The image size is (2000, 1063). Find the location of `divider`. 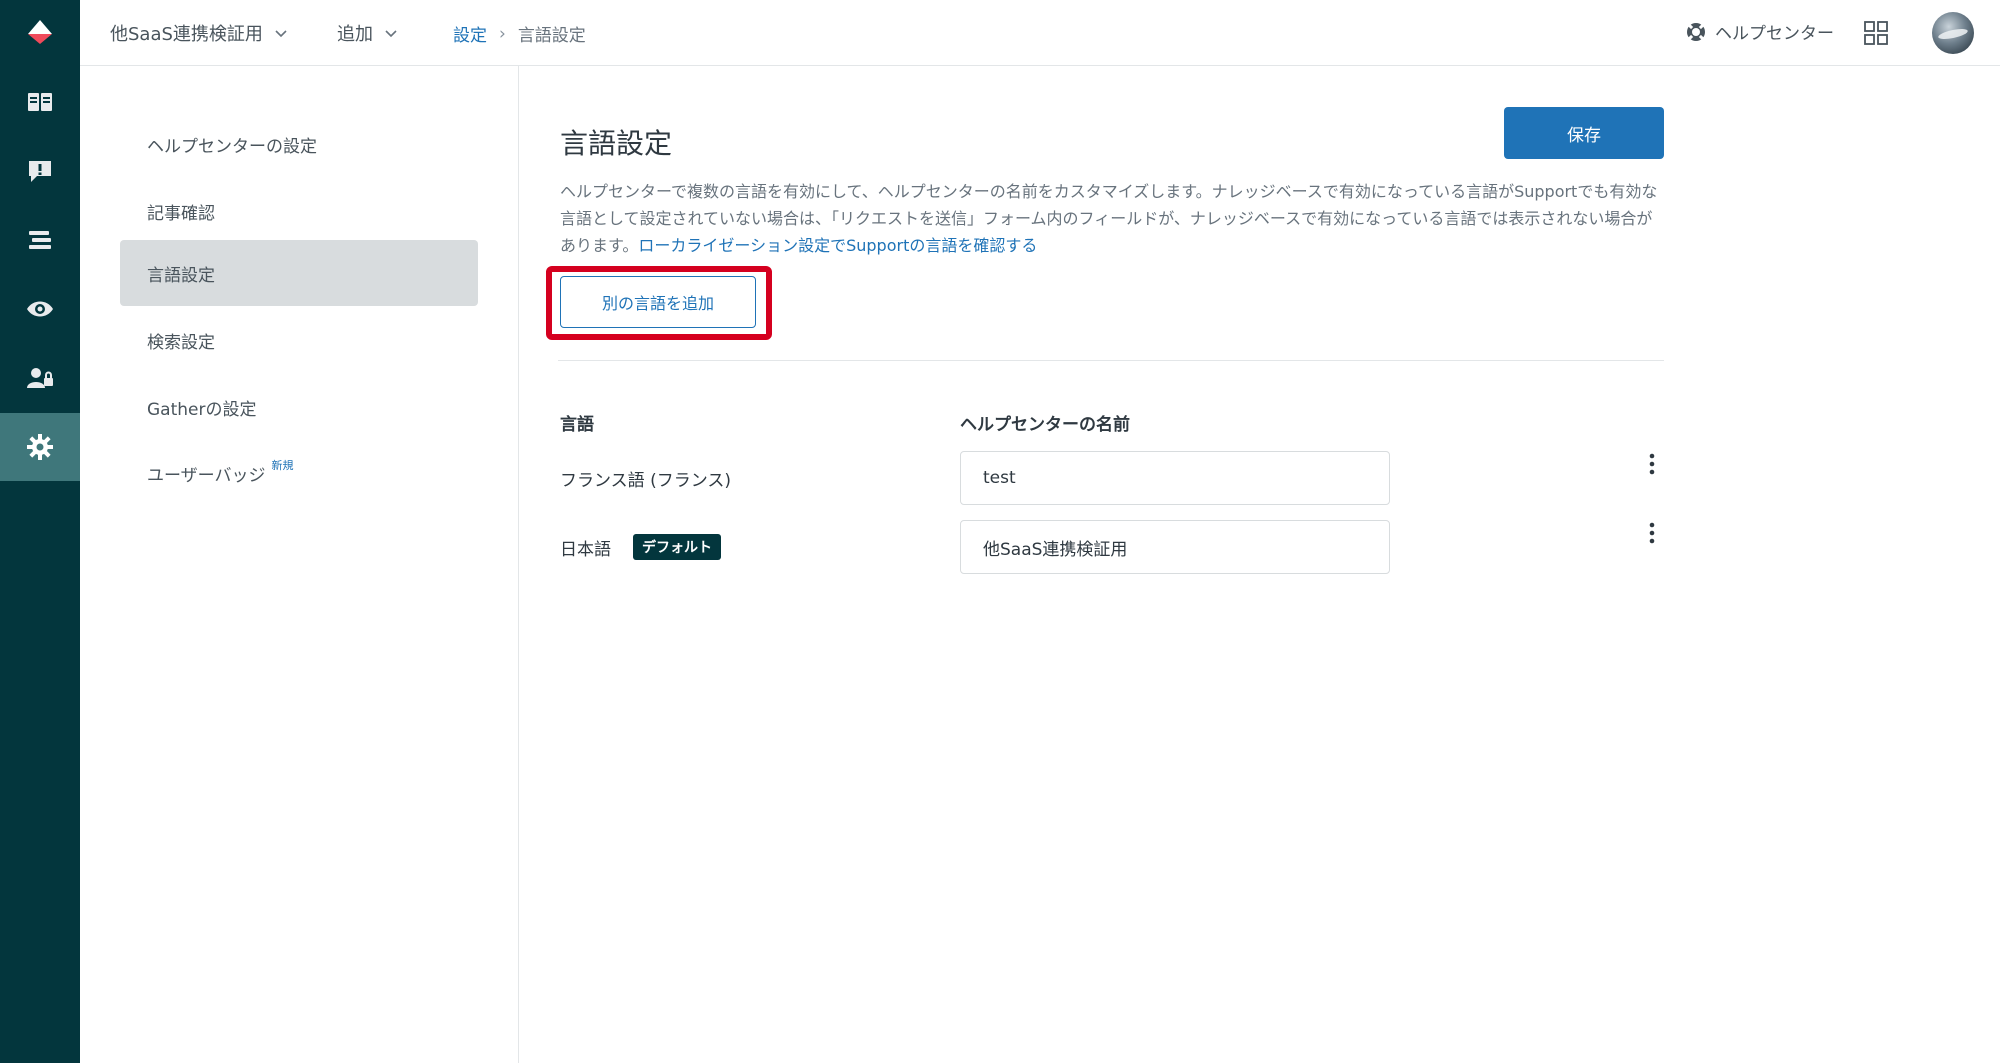

divider is located at coordinates (1111, 360).